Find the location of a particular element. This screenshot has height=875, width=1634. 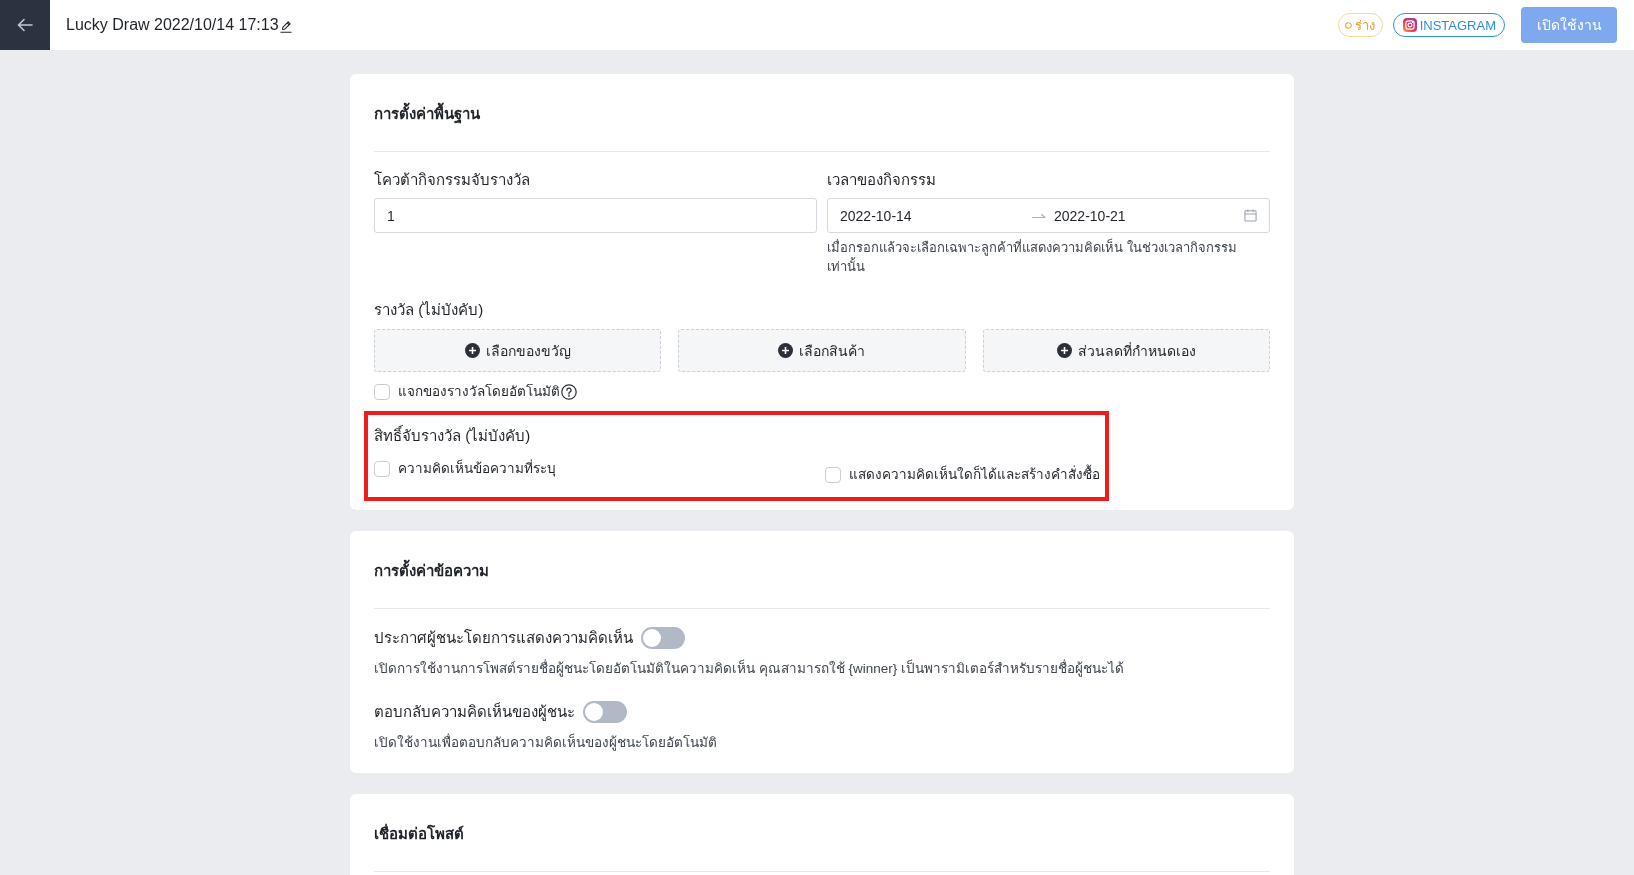

end-date: 2022-10-21 is located at coordinates (1149, 215).